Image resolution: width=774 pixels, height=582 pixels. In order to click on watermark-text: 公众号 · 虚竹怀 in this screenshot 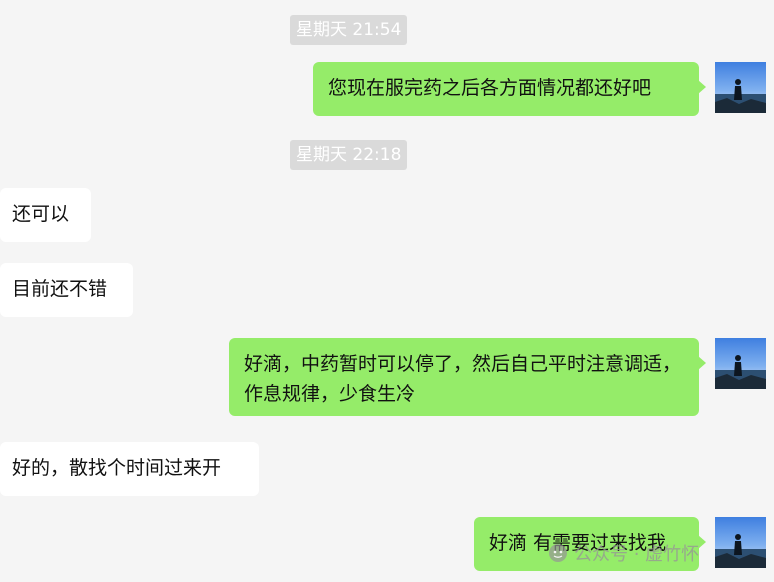, I will do `click(637, 554)`.